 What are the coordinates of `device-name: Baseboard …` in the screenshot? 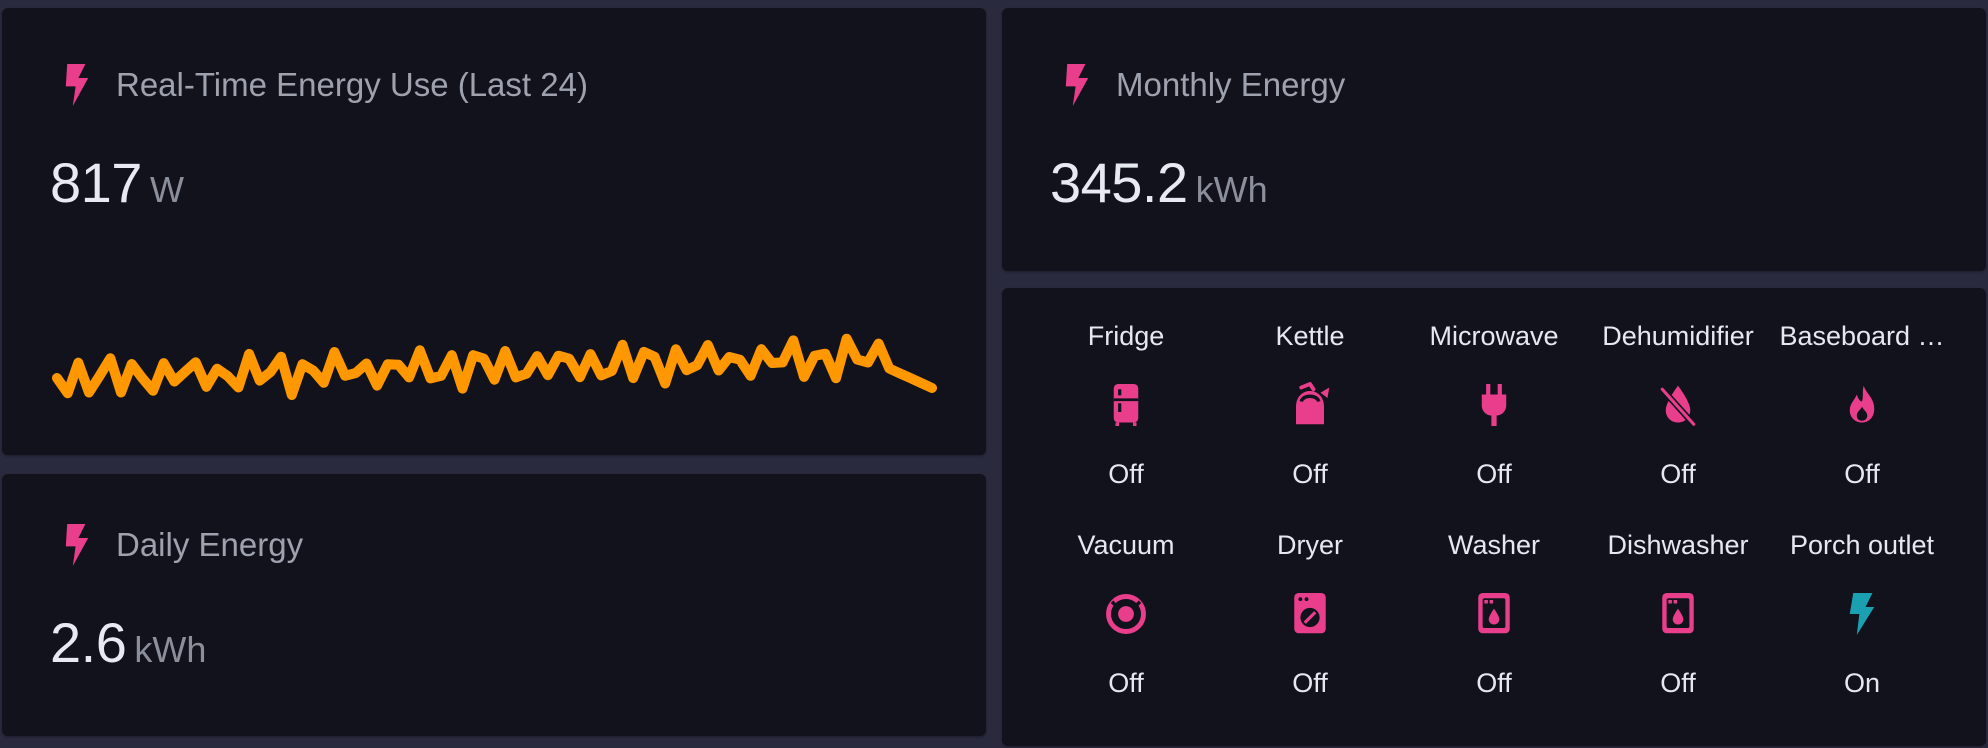 It's located at (1862, 336).